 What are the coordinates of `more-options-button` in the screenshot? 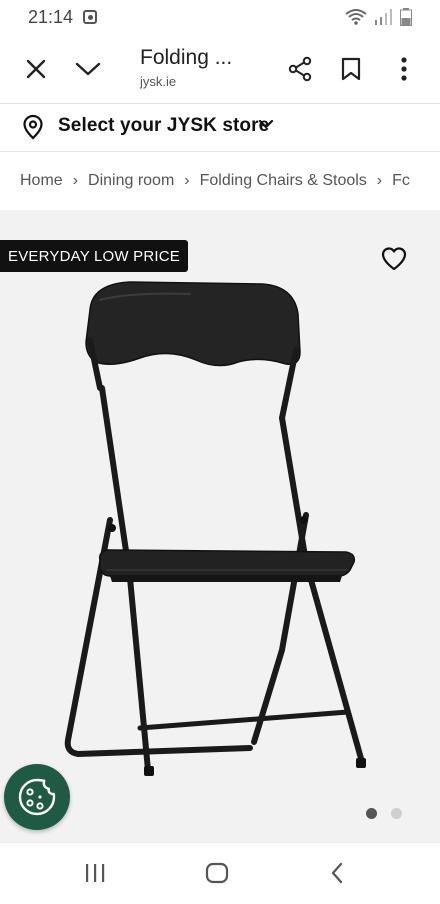 It's located at (404, 69).